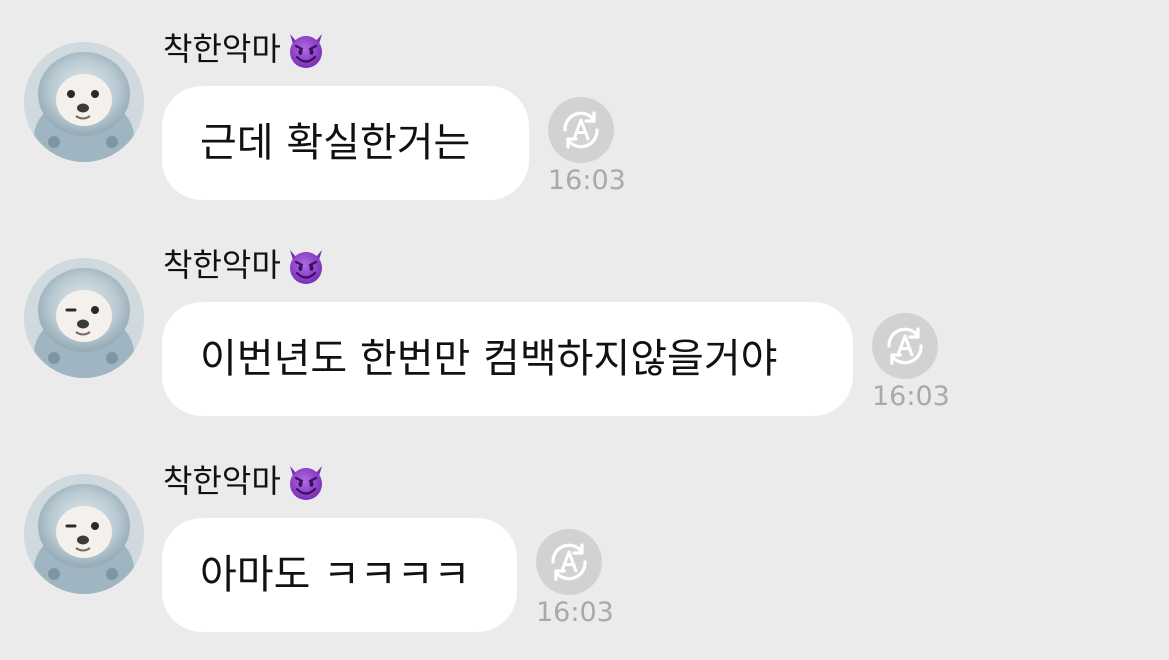  I want to click on message-text: 아마도 ㅋㅋㅋㅋ, so click(335, 575).